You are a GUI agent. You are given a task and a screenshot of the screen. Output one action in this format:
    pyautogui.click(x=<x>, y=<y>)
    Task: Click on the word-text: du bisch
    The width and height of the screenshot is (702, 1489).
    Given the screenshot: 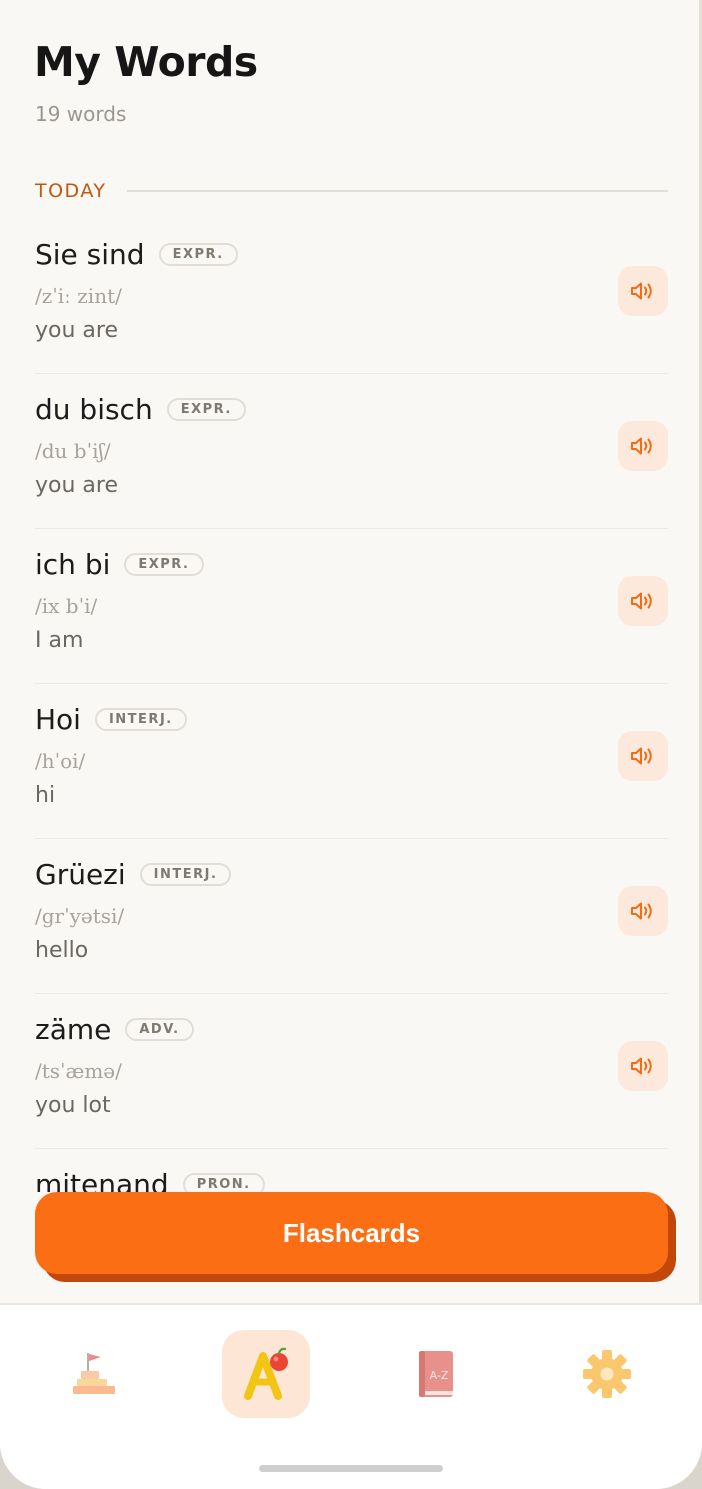 What is the action you would take?
    pyautogui.click(x=94, y=409)
    